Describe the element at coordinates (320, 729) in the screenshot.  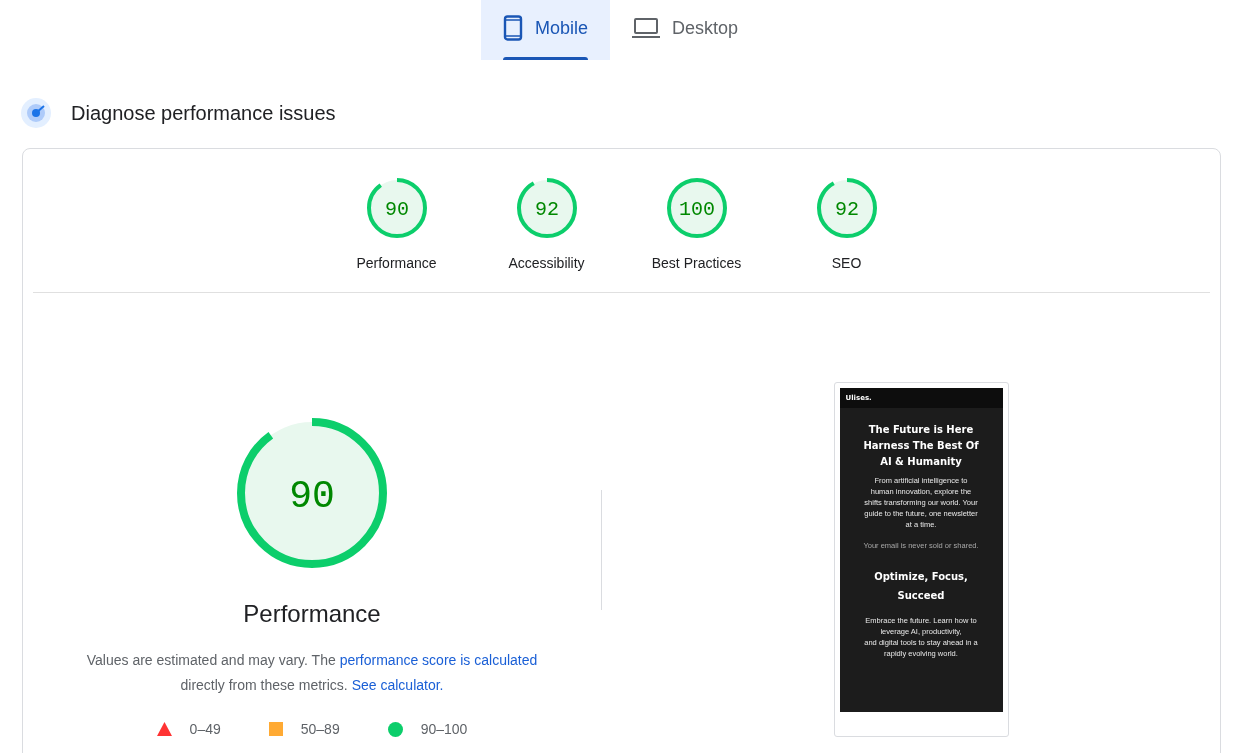
I see `legend-label: 50–89` at that location.